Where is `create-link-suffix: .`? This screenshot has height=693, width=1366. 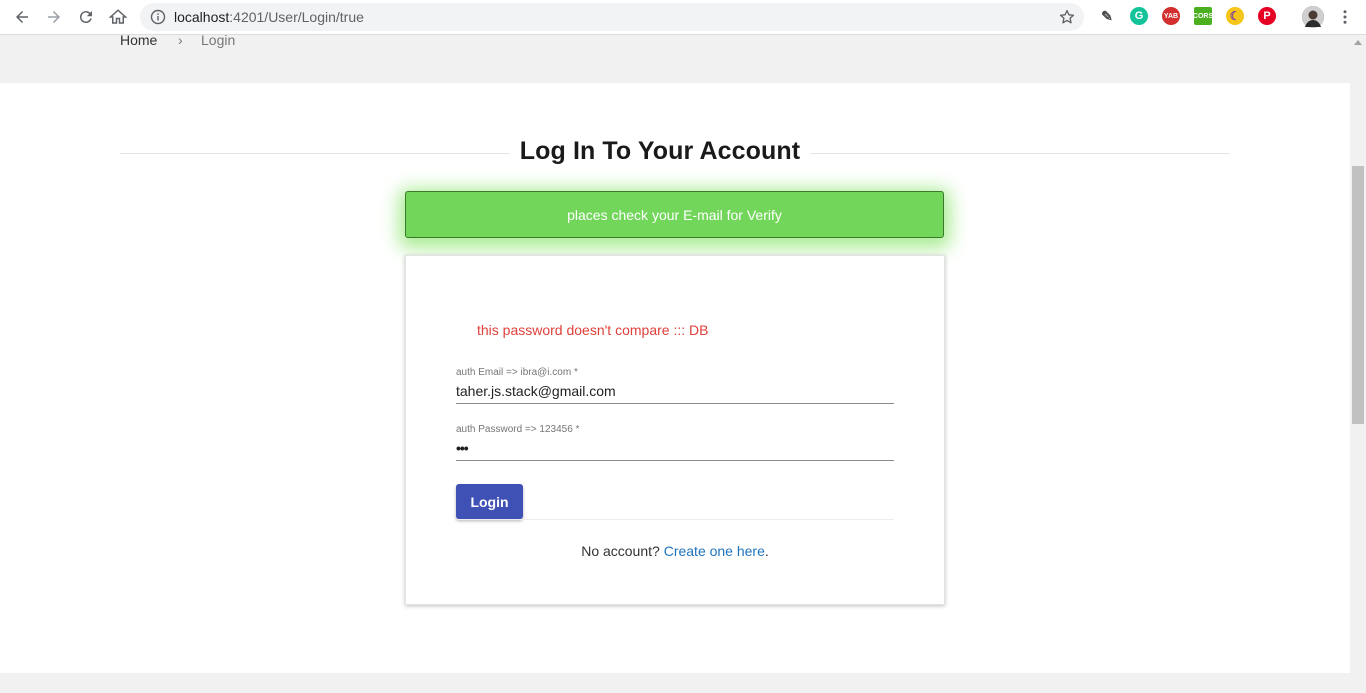 create-link-suffix: . is located at coordinates (766, 551).